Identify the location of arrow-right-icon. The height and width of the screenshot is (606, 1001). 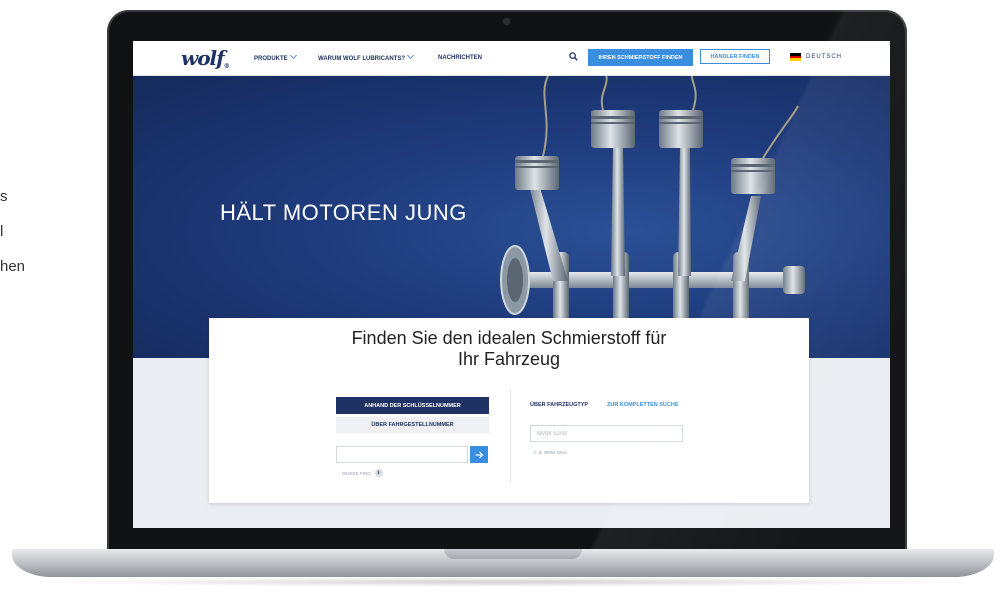
(479, 454).